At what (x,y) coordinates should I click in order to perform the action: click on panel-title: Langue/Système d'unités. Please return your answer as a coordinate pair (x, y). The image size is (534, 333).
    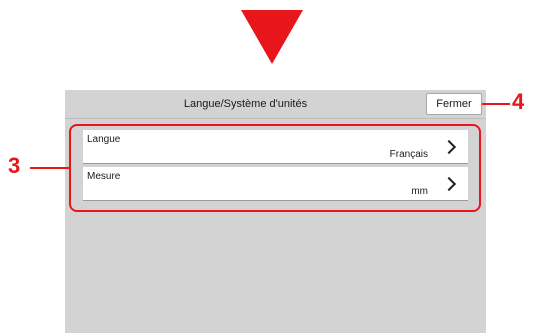
    Looking at the image, I should click on (245, 104).